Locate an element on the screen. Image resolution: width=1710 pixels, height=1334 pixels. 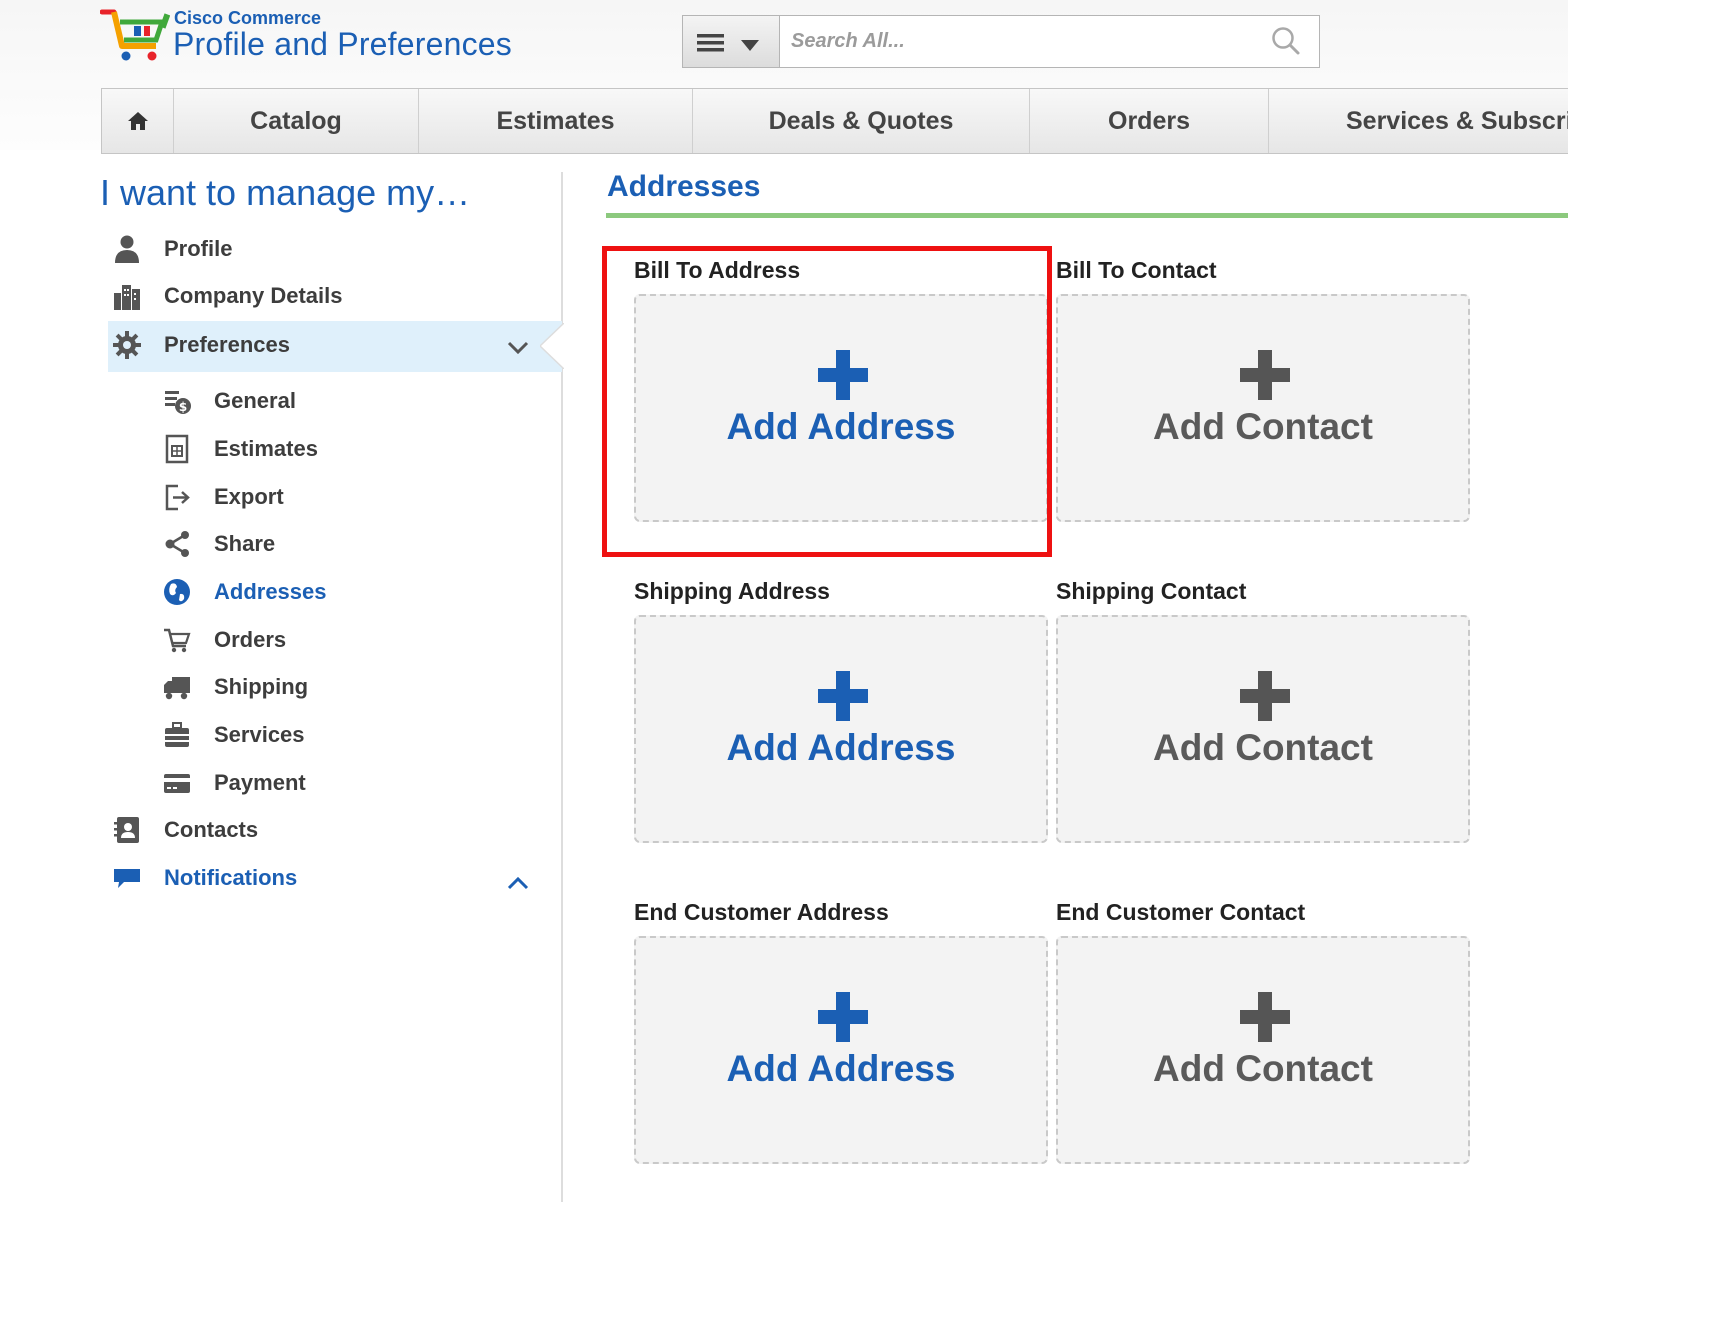
add-shipping-contact-card: Add Contact is located at coordinates (1263, 729).